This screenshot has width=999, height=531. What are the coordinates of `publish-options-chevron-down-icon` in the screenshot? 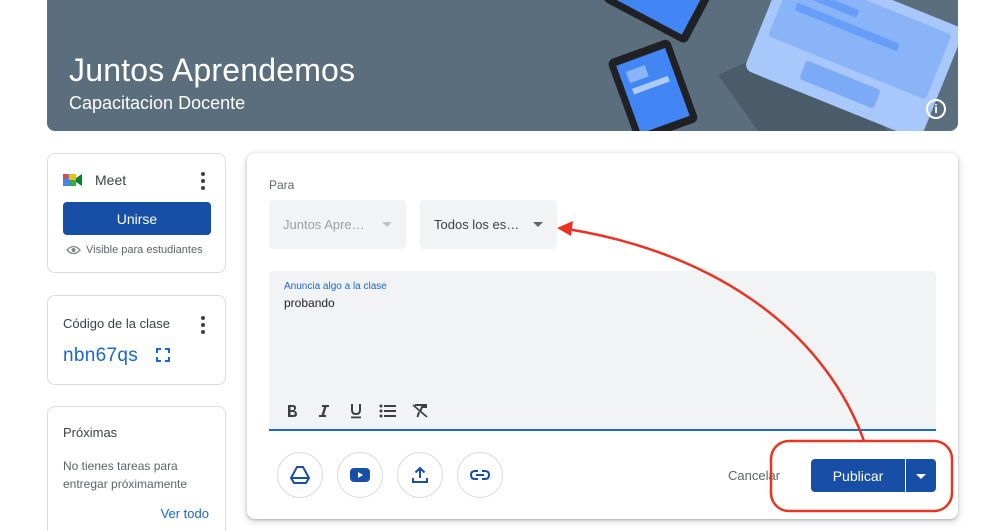 It's located at (921, 475).